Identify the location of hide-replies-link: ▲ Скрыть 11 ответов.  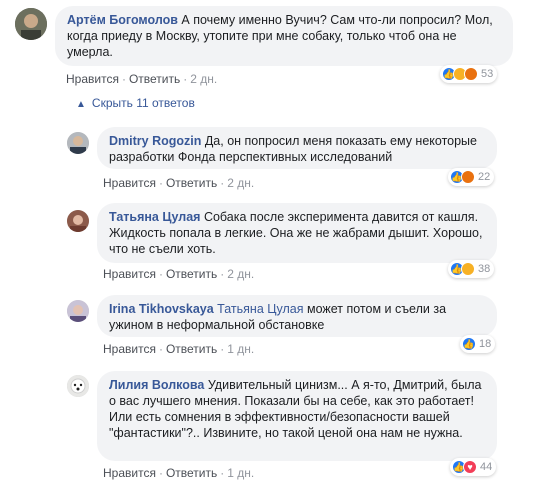
(135, 103).